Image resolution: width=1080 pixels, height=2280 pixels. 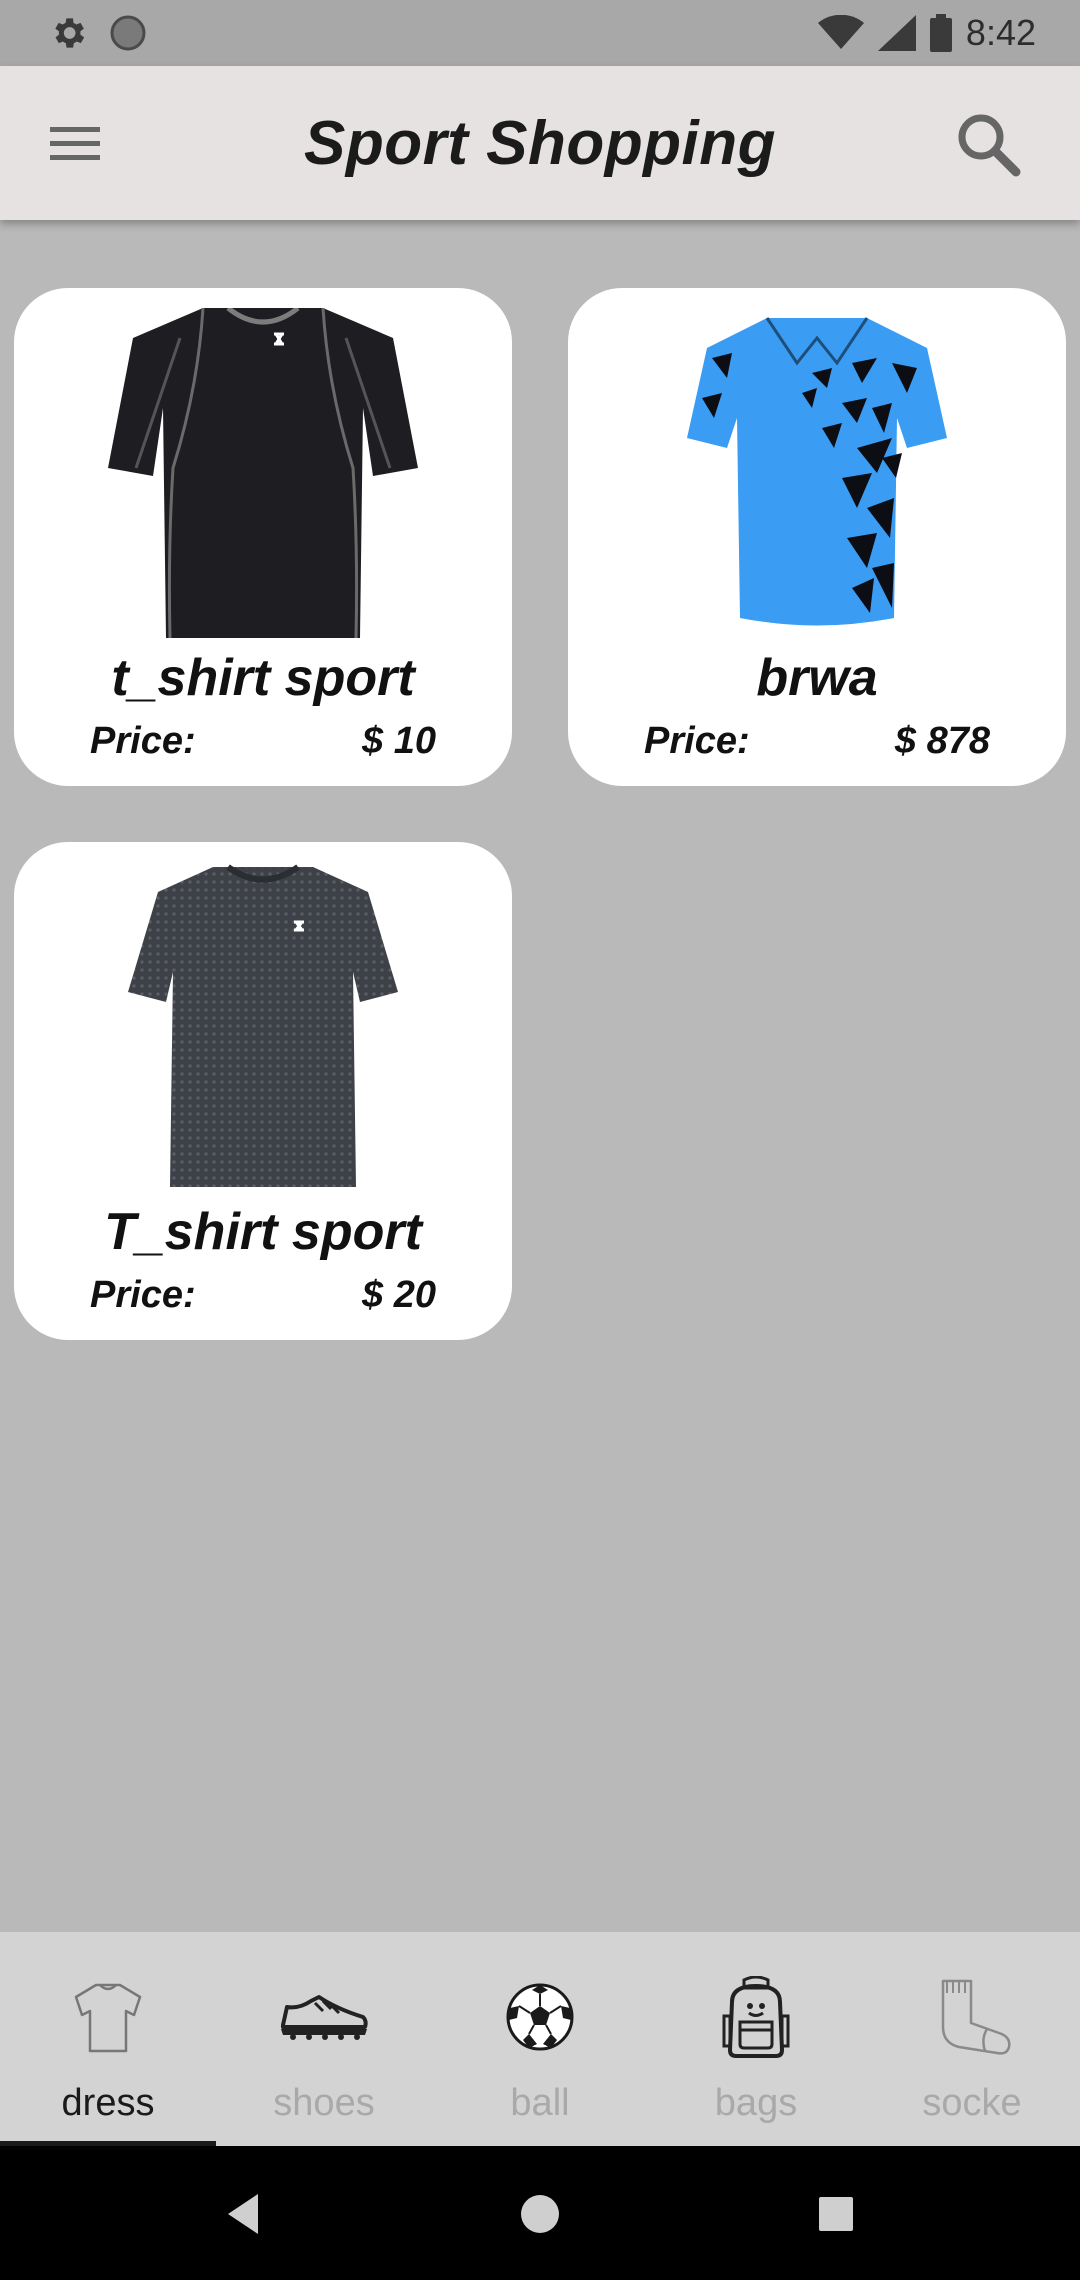 I want to click on product-name: t_shirt sport, so click(x=263, y=678).